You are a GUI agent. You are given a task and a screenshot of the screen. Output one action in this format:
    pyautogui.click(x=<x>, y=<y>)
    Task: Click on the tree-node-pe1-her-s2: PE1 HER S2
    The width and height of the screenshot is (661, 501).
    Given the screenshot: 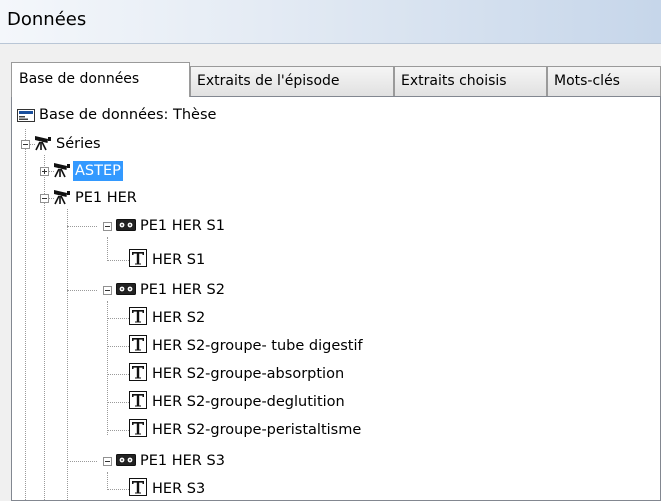 What is the action you would take?
    pyautogui.click(x=182, y=290)
    